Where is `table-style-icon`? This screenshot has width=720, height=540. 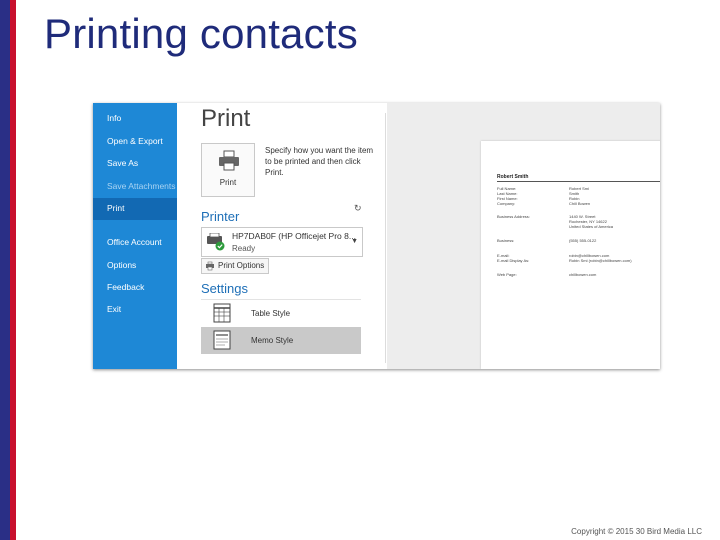
table-style-icon is located at coordinates (222, 313).